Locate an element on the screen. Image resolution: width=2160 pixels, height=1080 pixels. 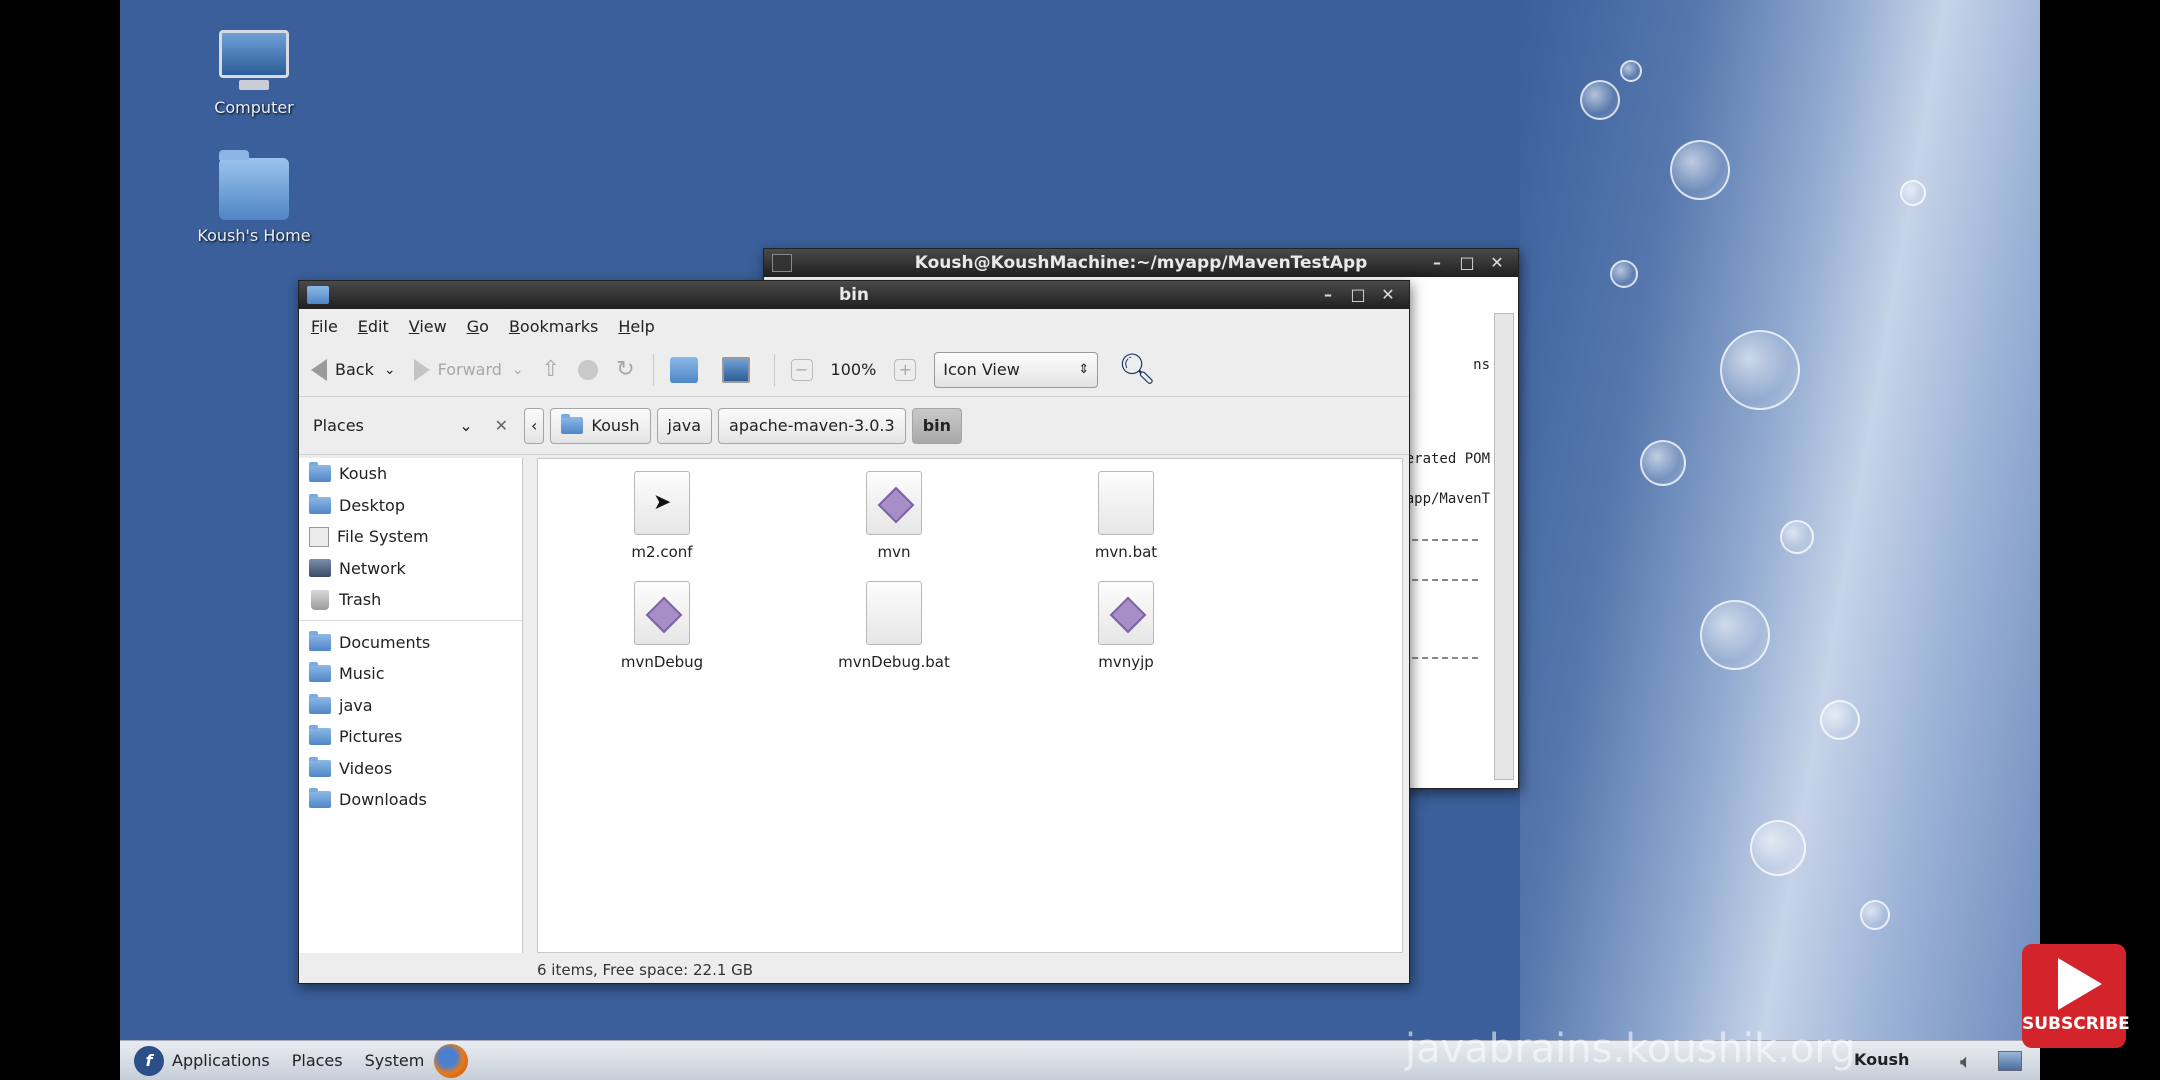
sidebar-item-file-system: File System is located at coordinates (410, 537).